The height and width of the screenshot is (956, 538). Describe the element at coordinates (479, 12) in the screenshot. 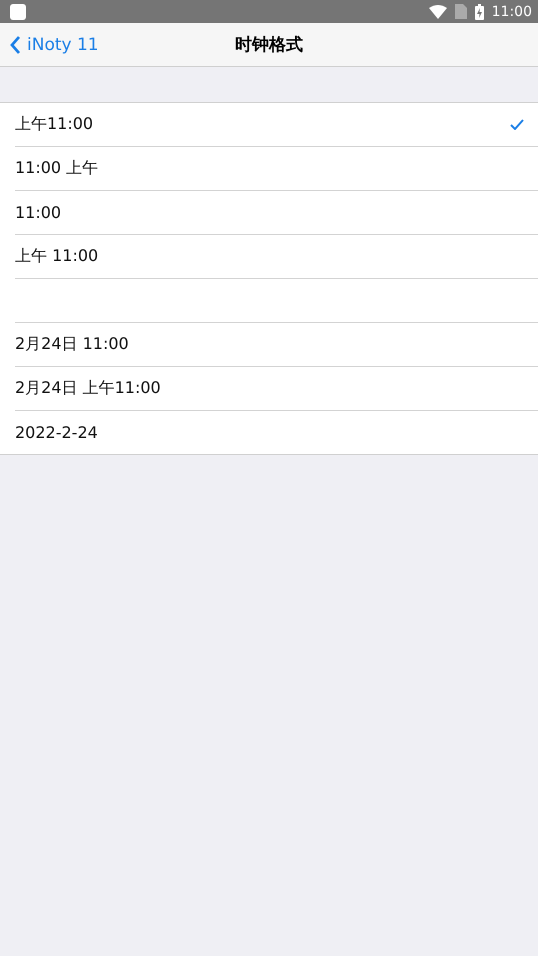

I see `battery-icon` at that location.